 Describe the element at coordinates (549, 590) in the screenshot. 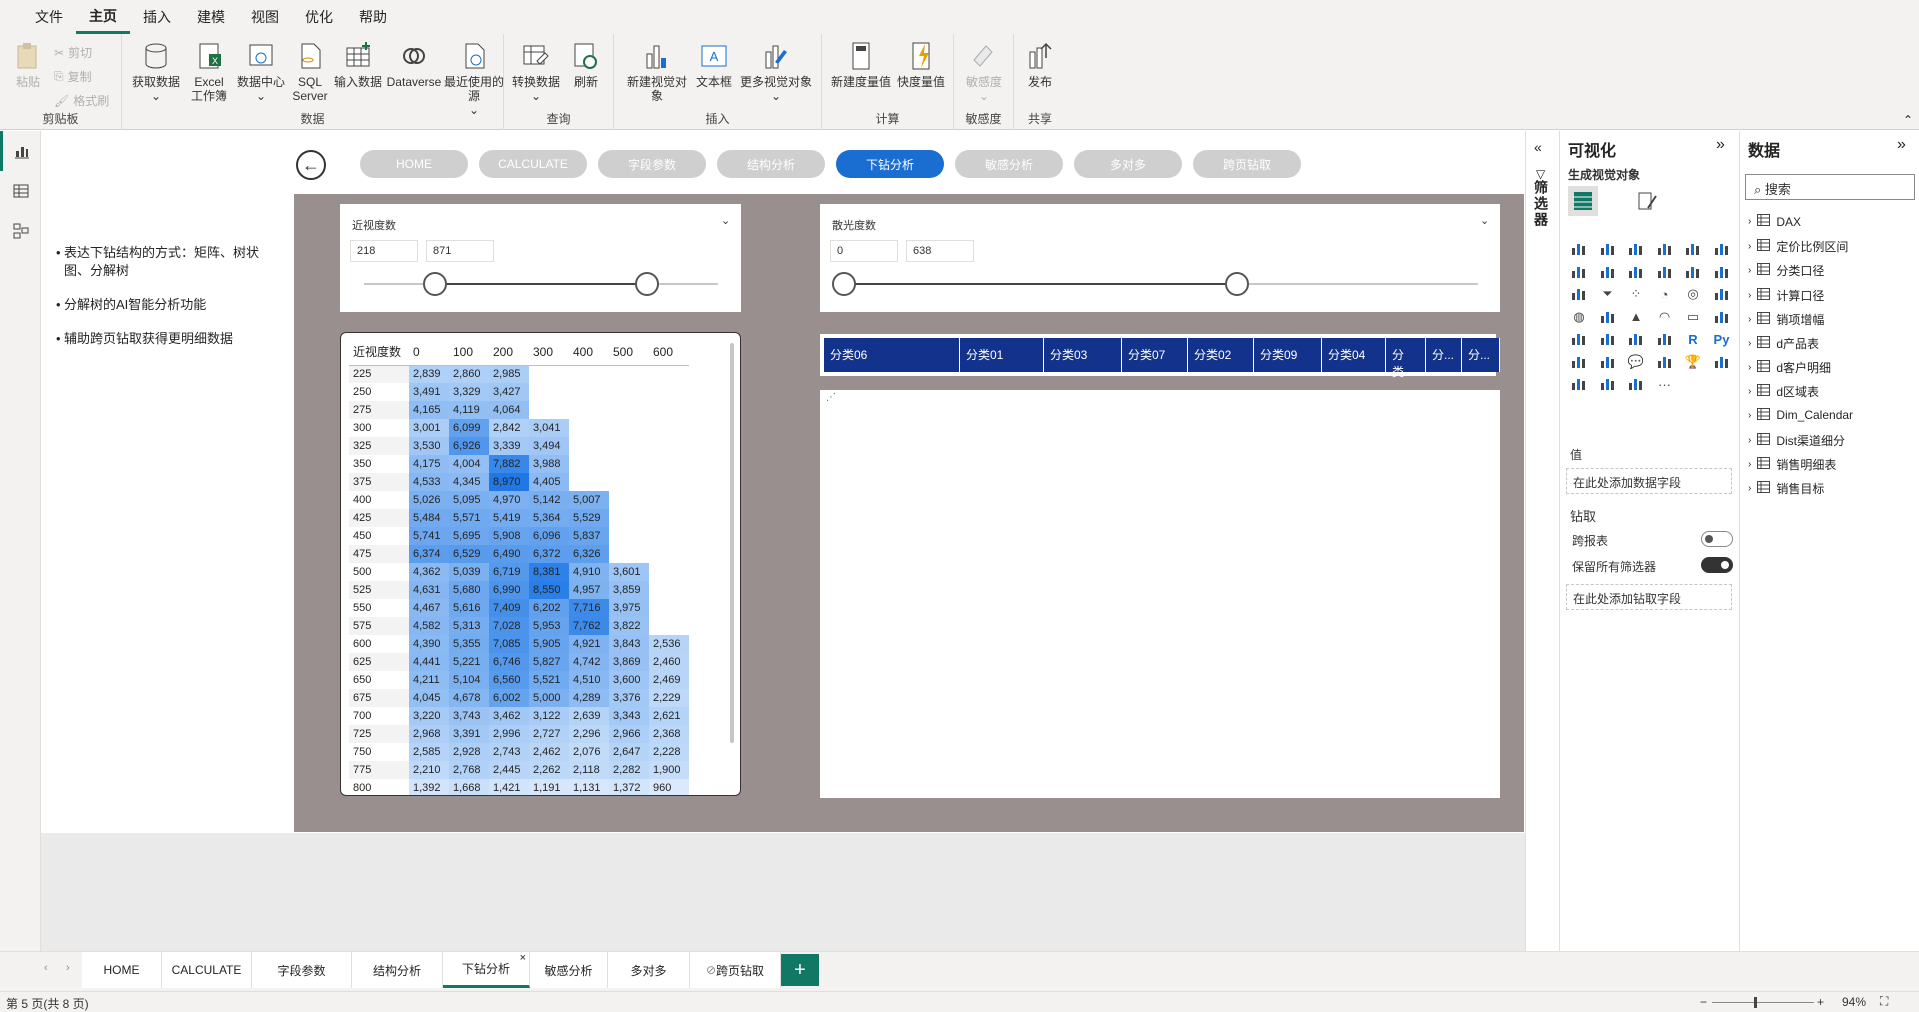

I see `matrix-cell: 8,550` at that location.